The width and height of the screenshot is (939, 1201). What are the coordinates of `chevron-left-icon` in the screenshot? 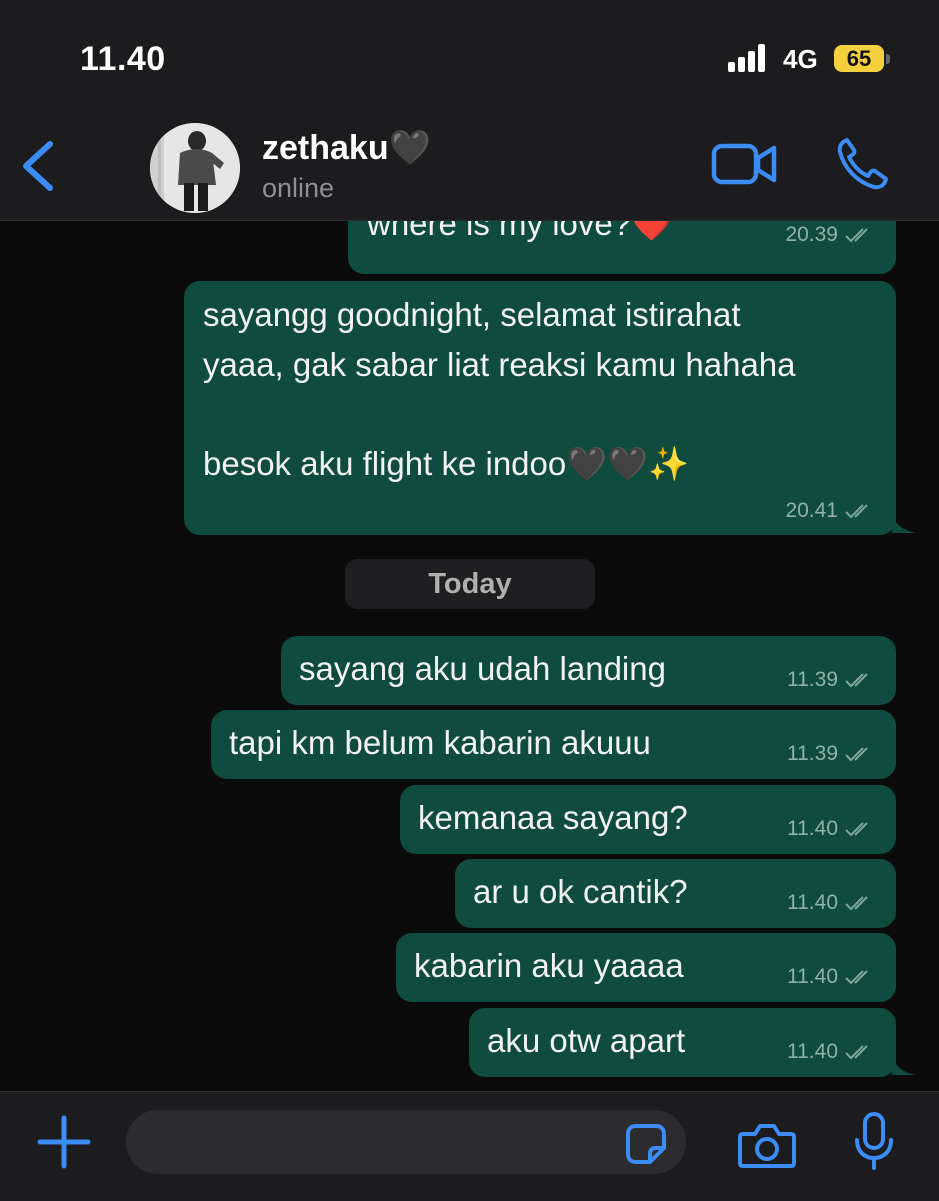 It's located at (38, 166).